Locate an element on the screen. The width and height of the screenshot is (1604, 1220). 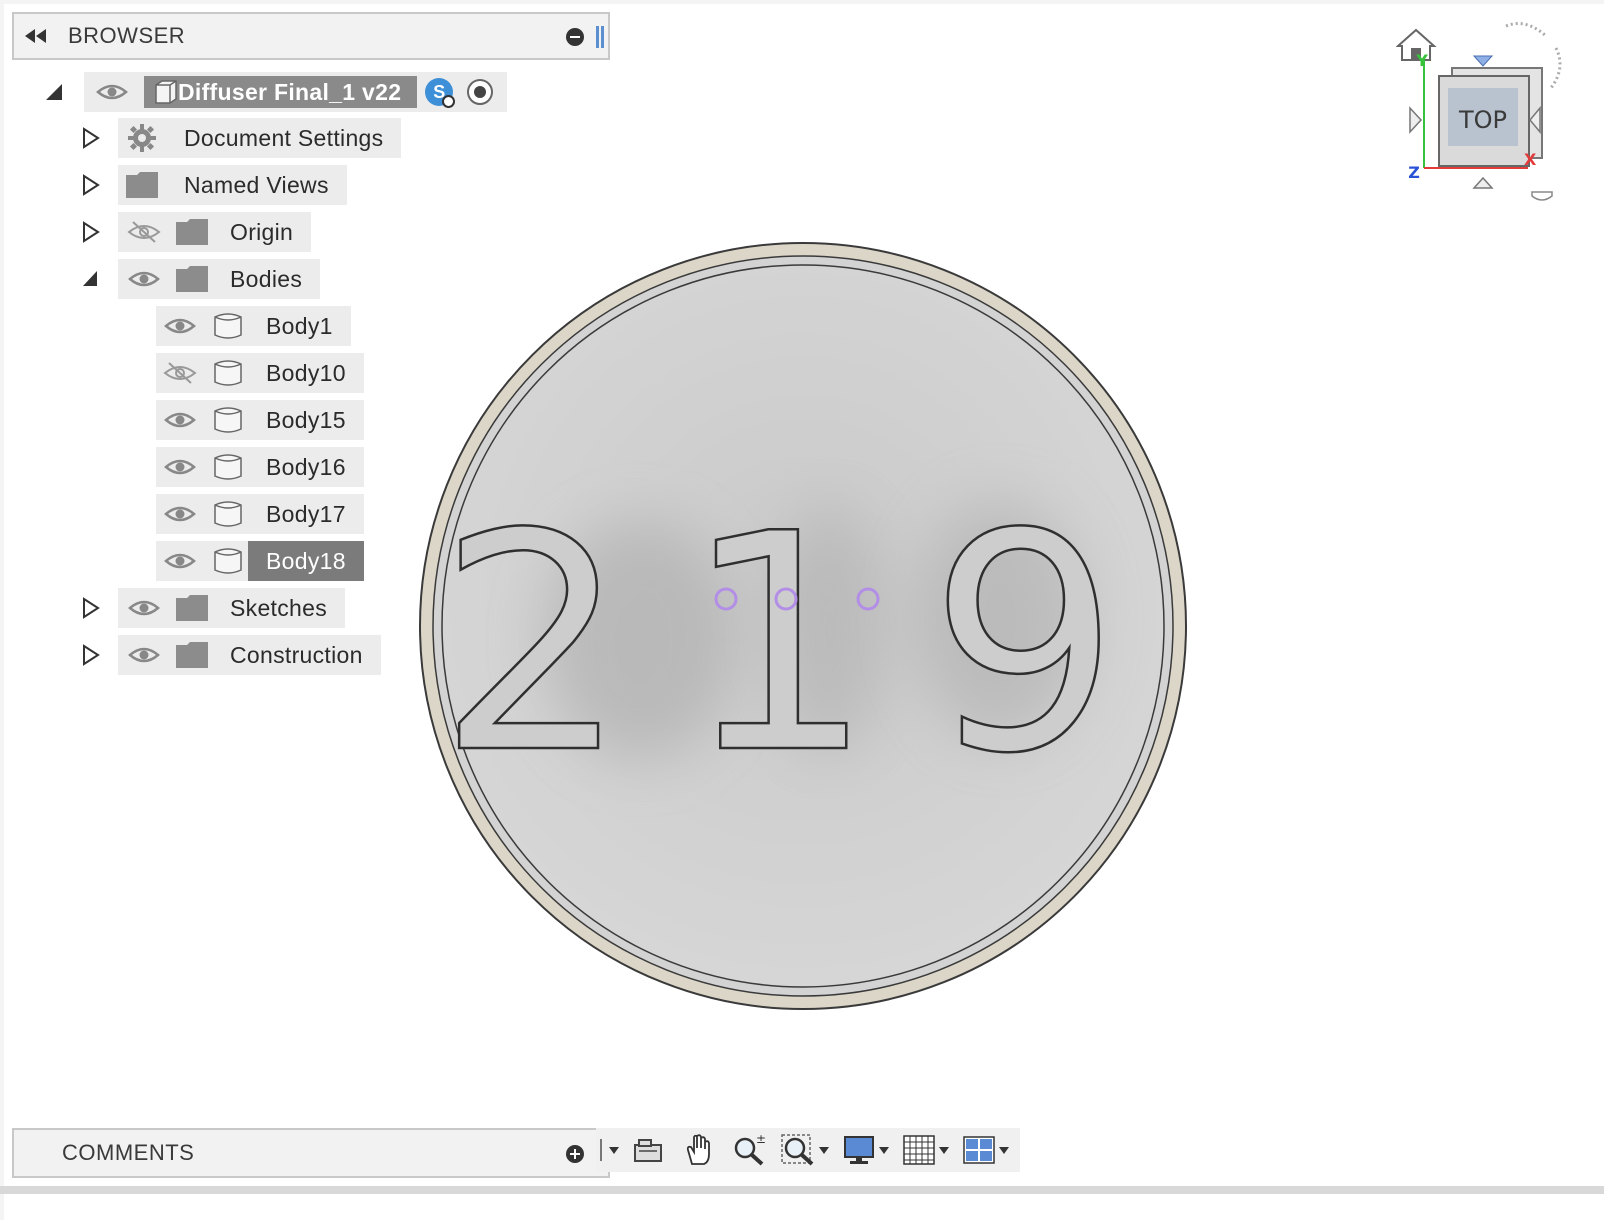
navigation-toolbar: ± is located at coordinates (808, 1150).